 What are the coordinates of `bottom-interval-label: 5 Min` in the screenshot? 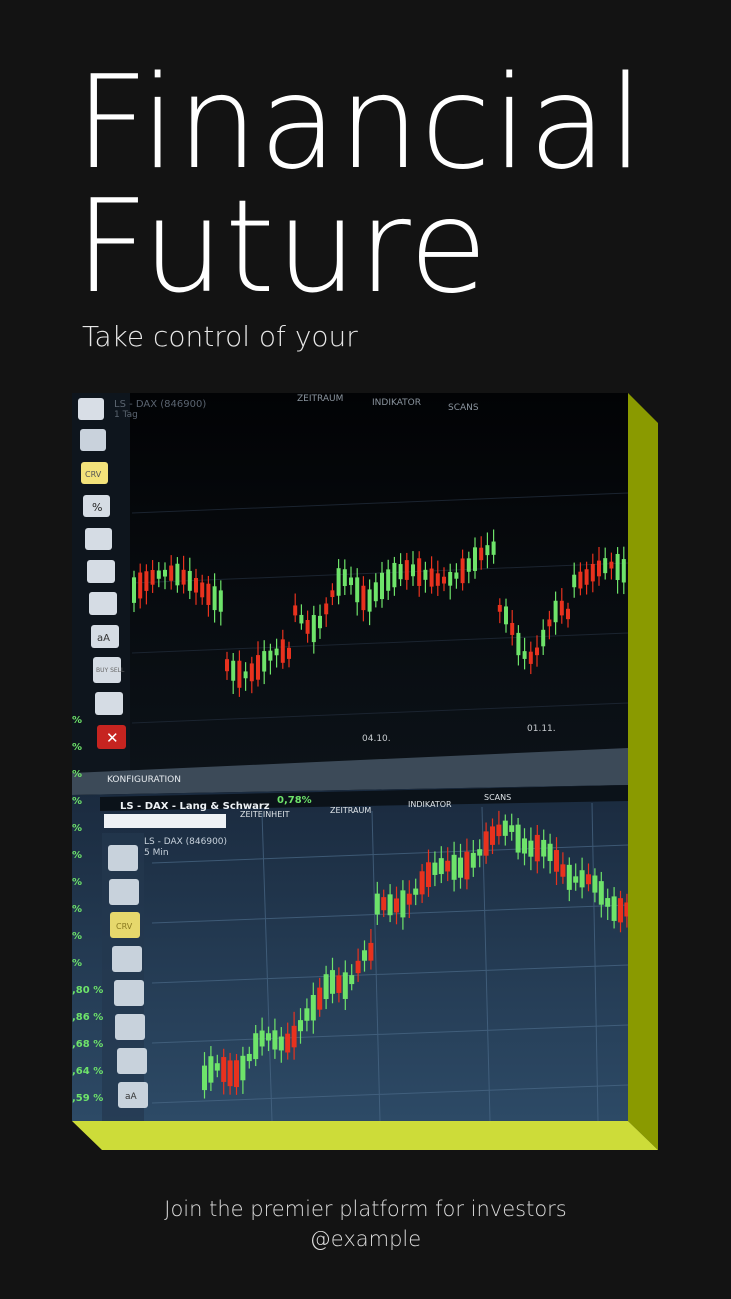 It's located at (156, 853).